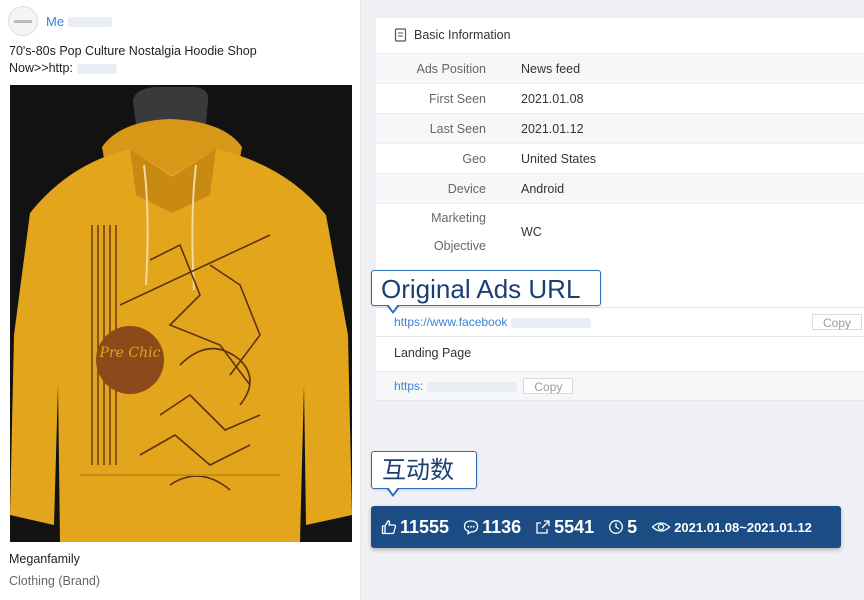 This screenshot has width=864, height=600. I want to click on copy-landing-url-button: Copy, so click(548, 386).